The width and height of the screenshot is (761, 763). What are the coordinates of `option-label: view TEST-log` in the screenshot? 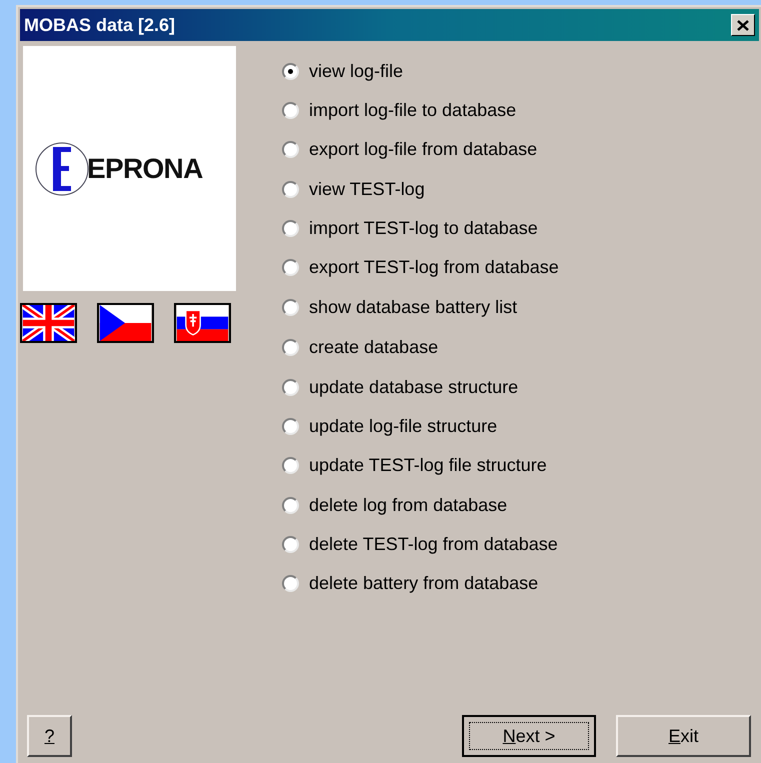 It's located at (367, 189).